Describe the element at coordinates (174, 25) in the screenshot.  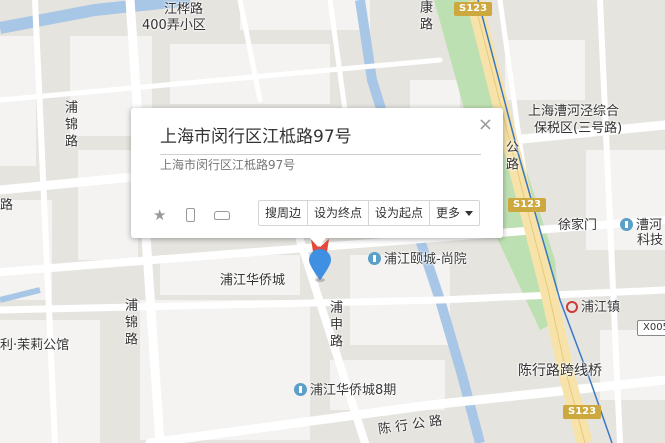
I see `label-lane400: 400弄小区` at that location.